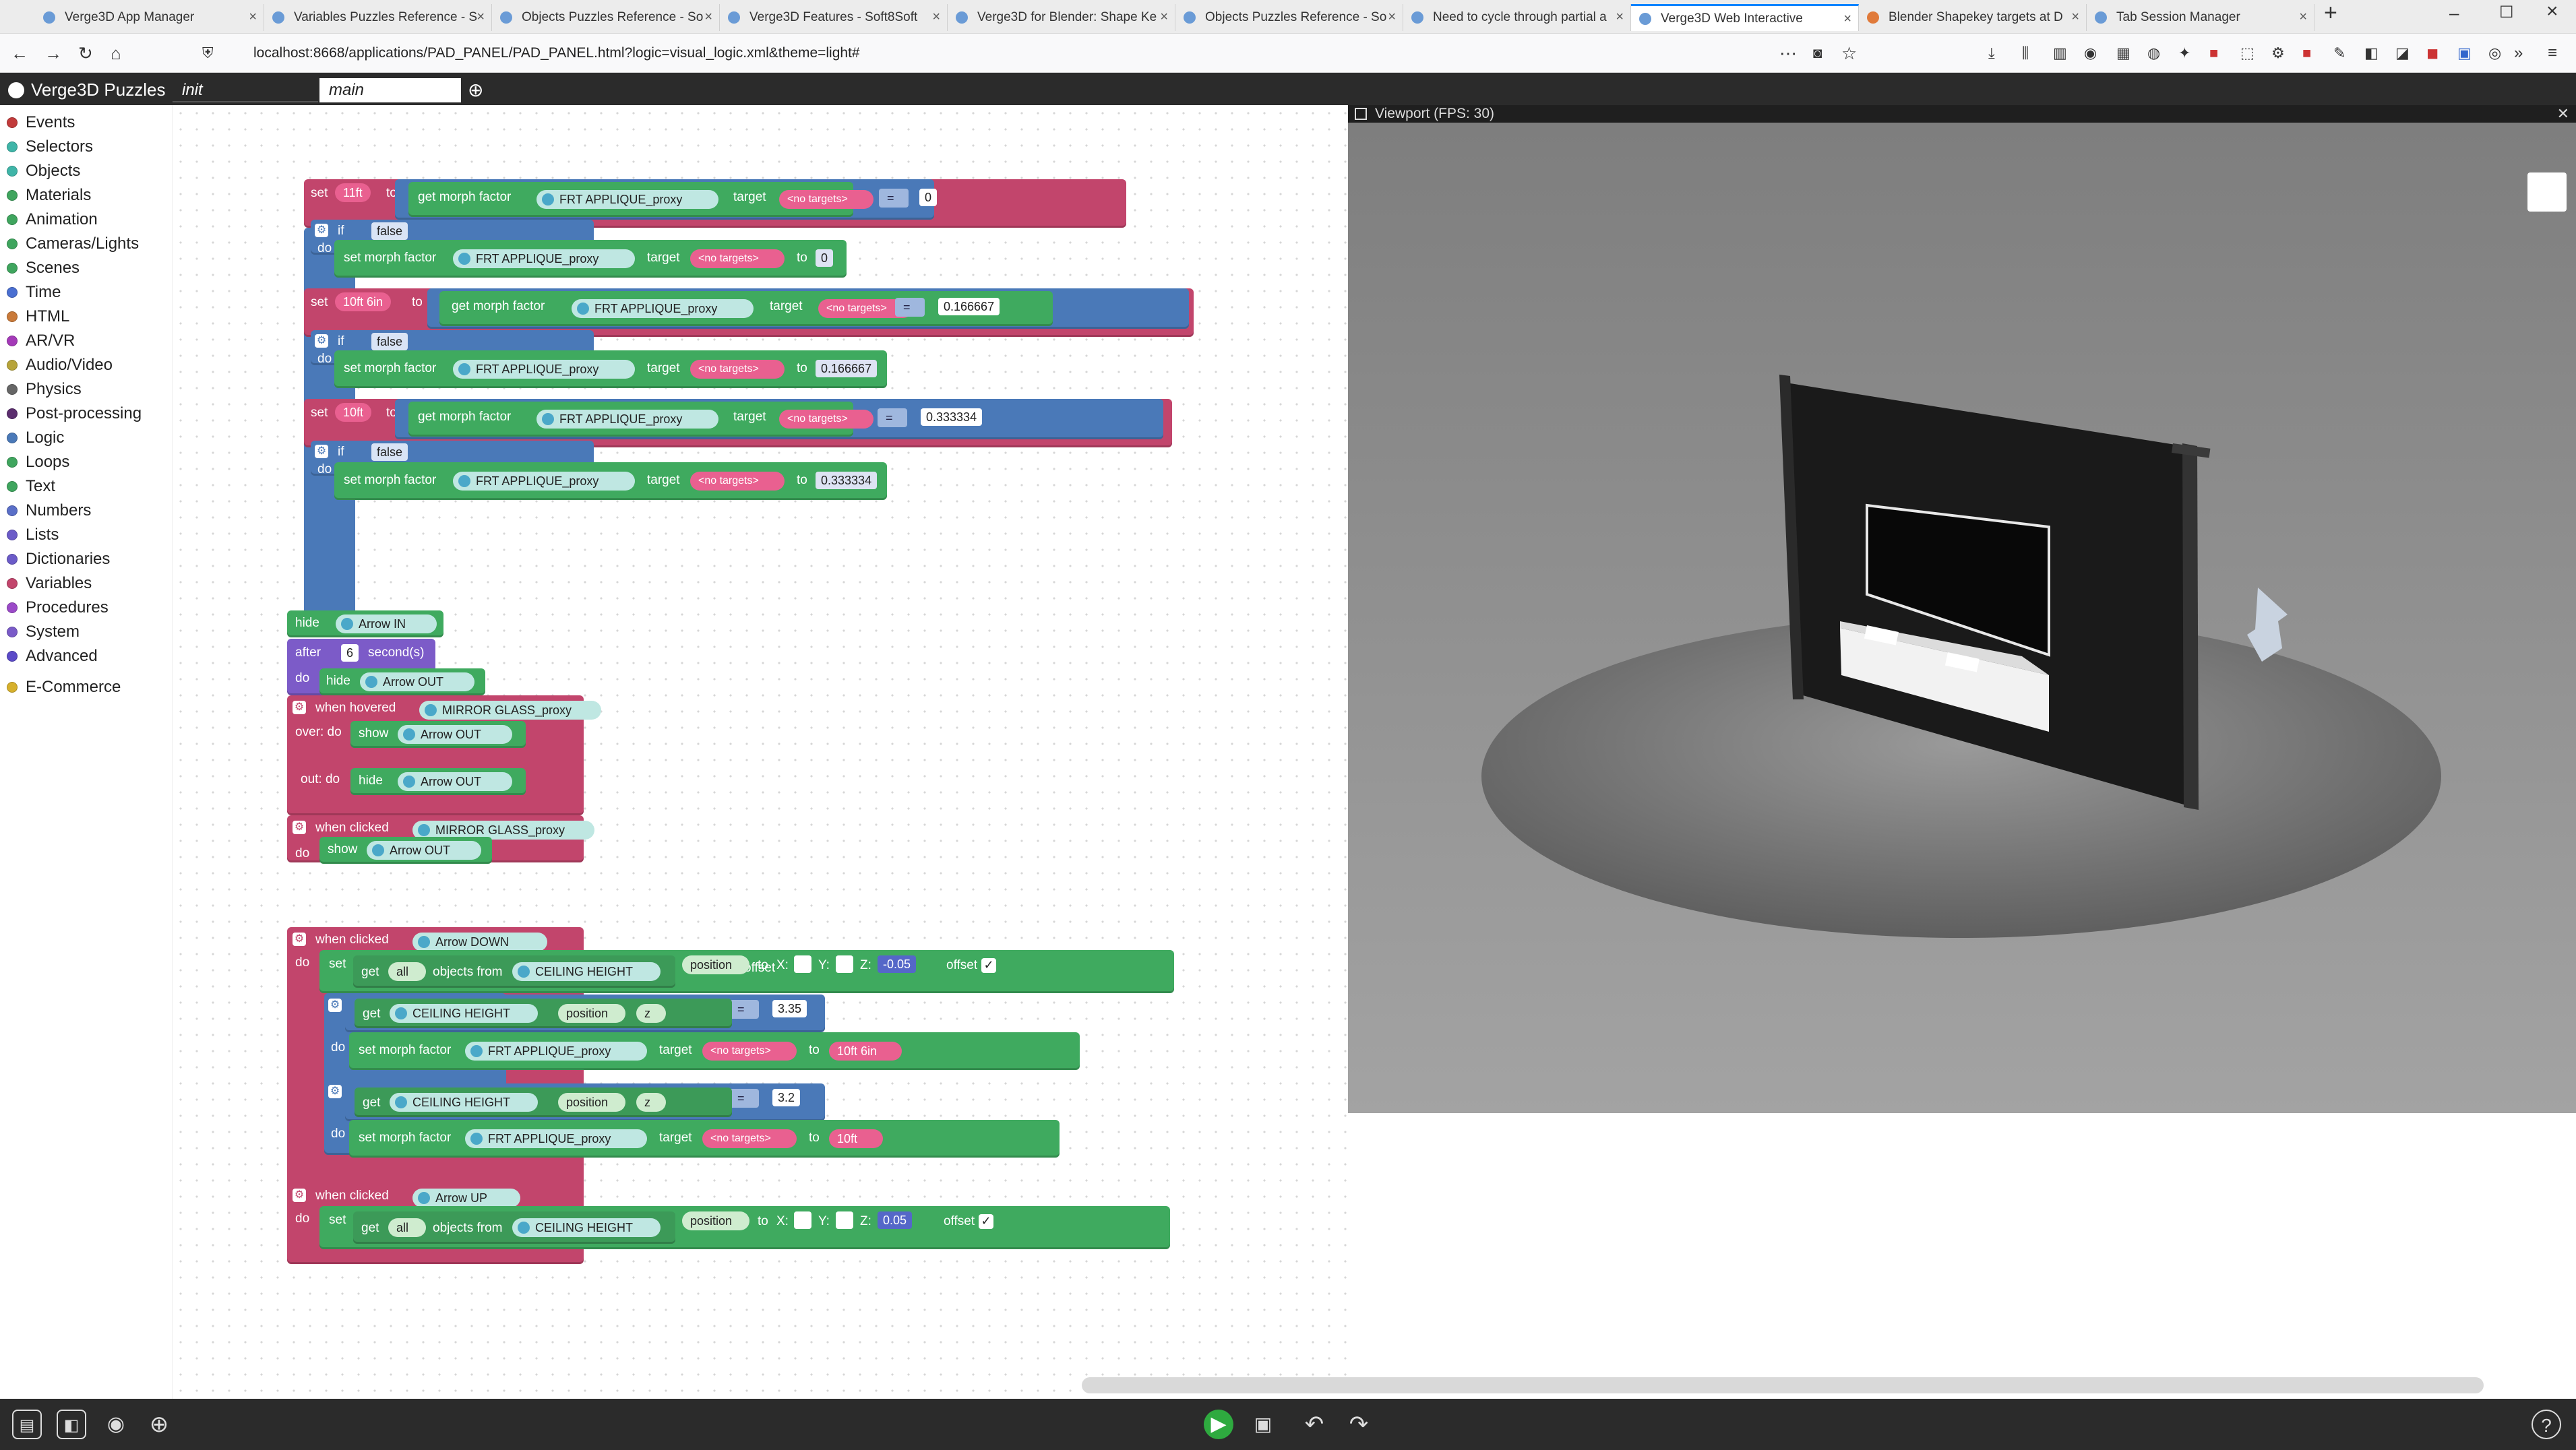 The width and height of the screenshot is (2576, 1450). I want to click on number-field: 0, so click(825, 258).